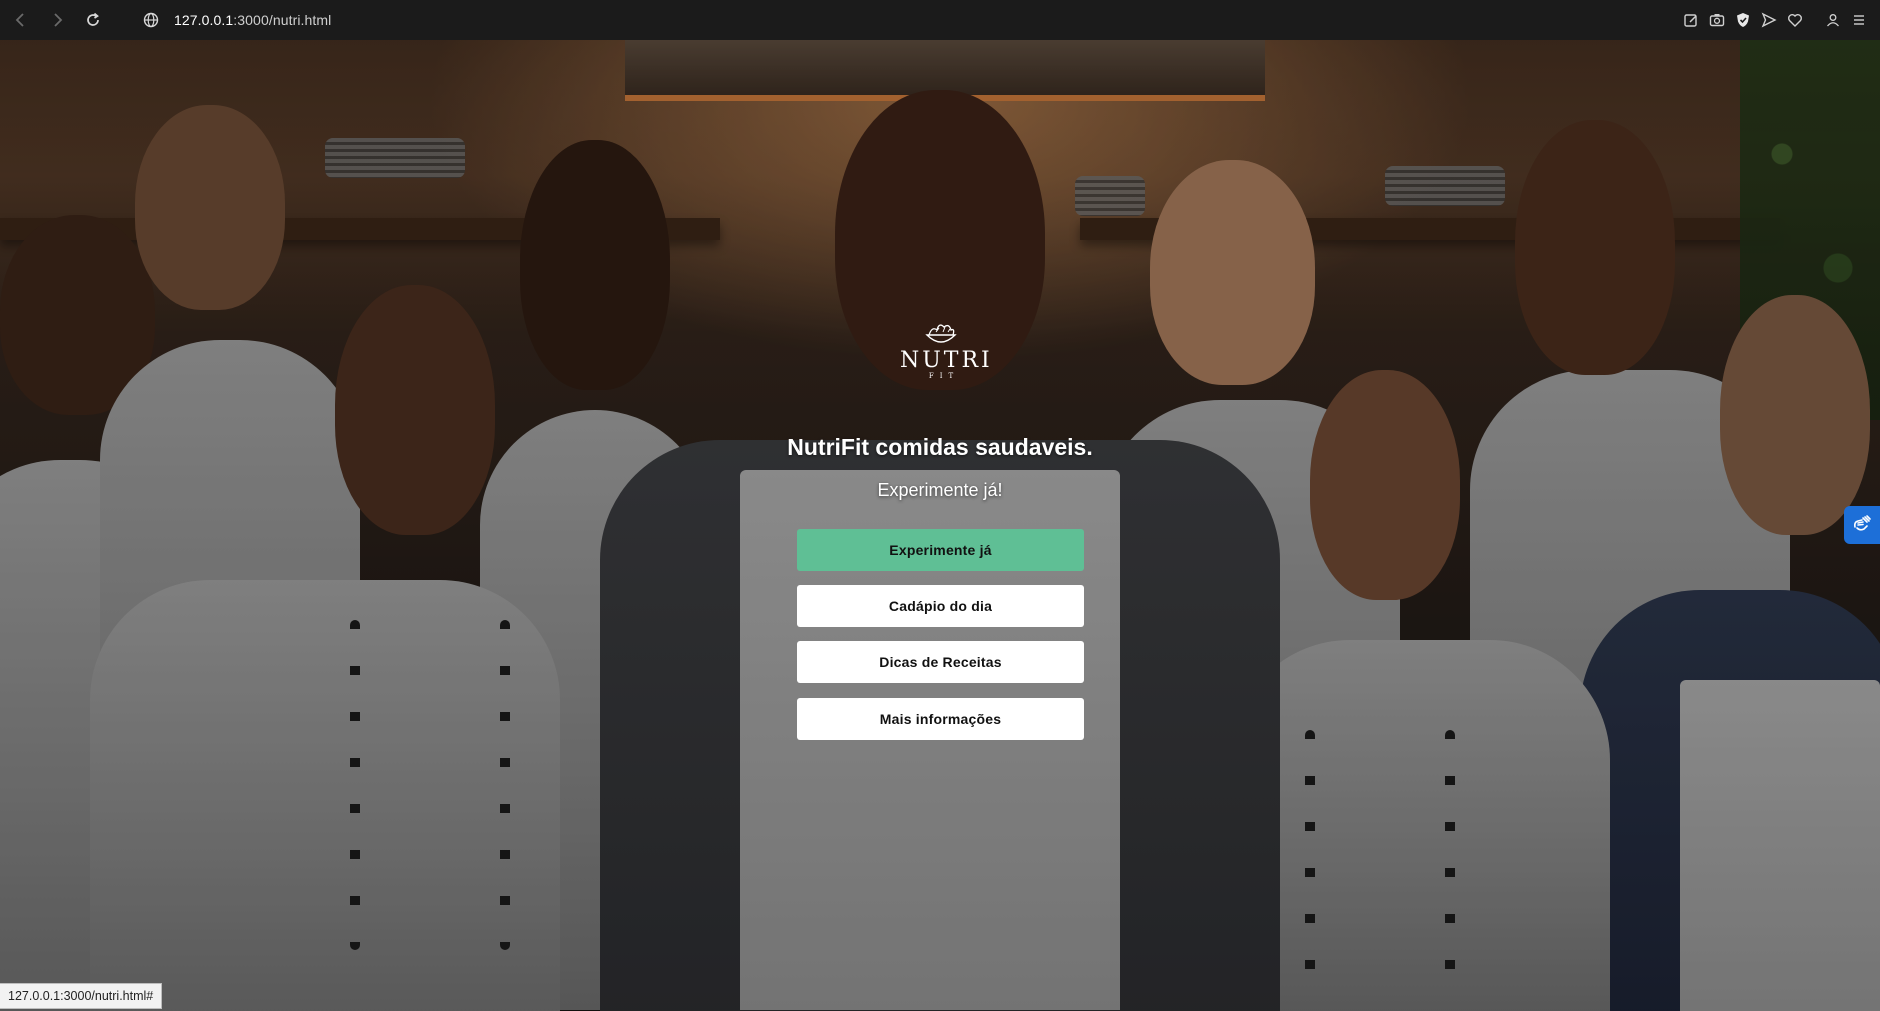  I want to click on favorite-button, so click(1795, 20).